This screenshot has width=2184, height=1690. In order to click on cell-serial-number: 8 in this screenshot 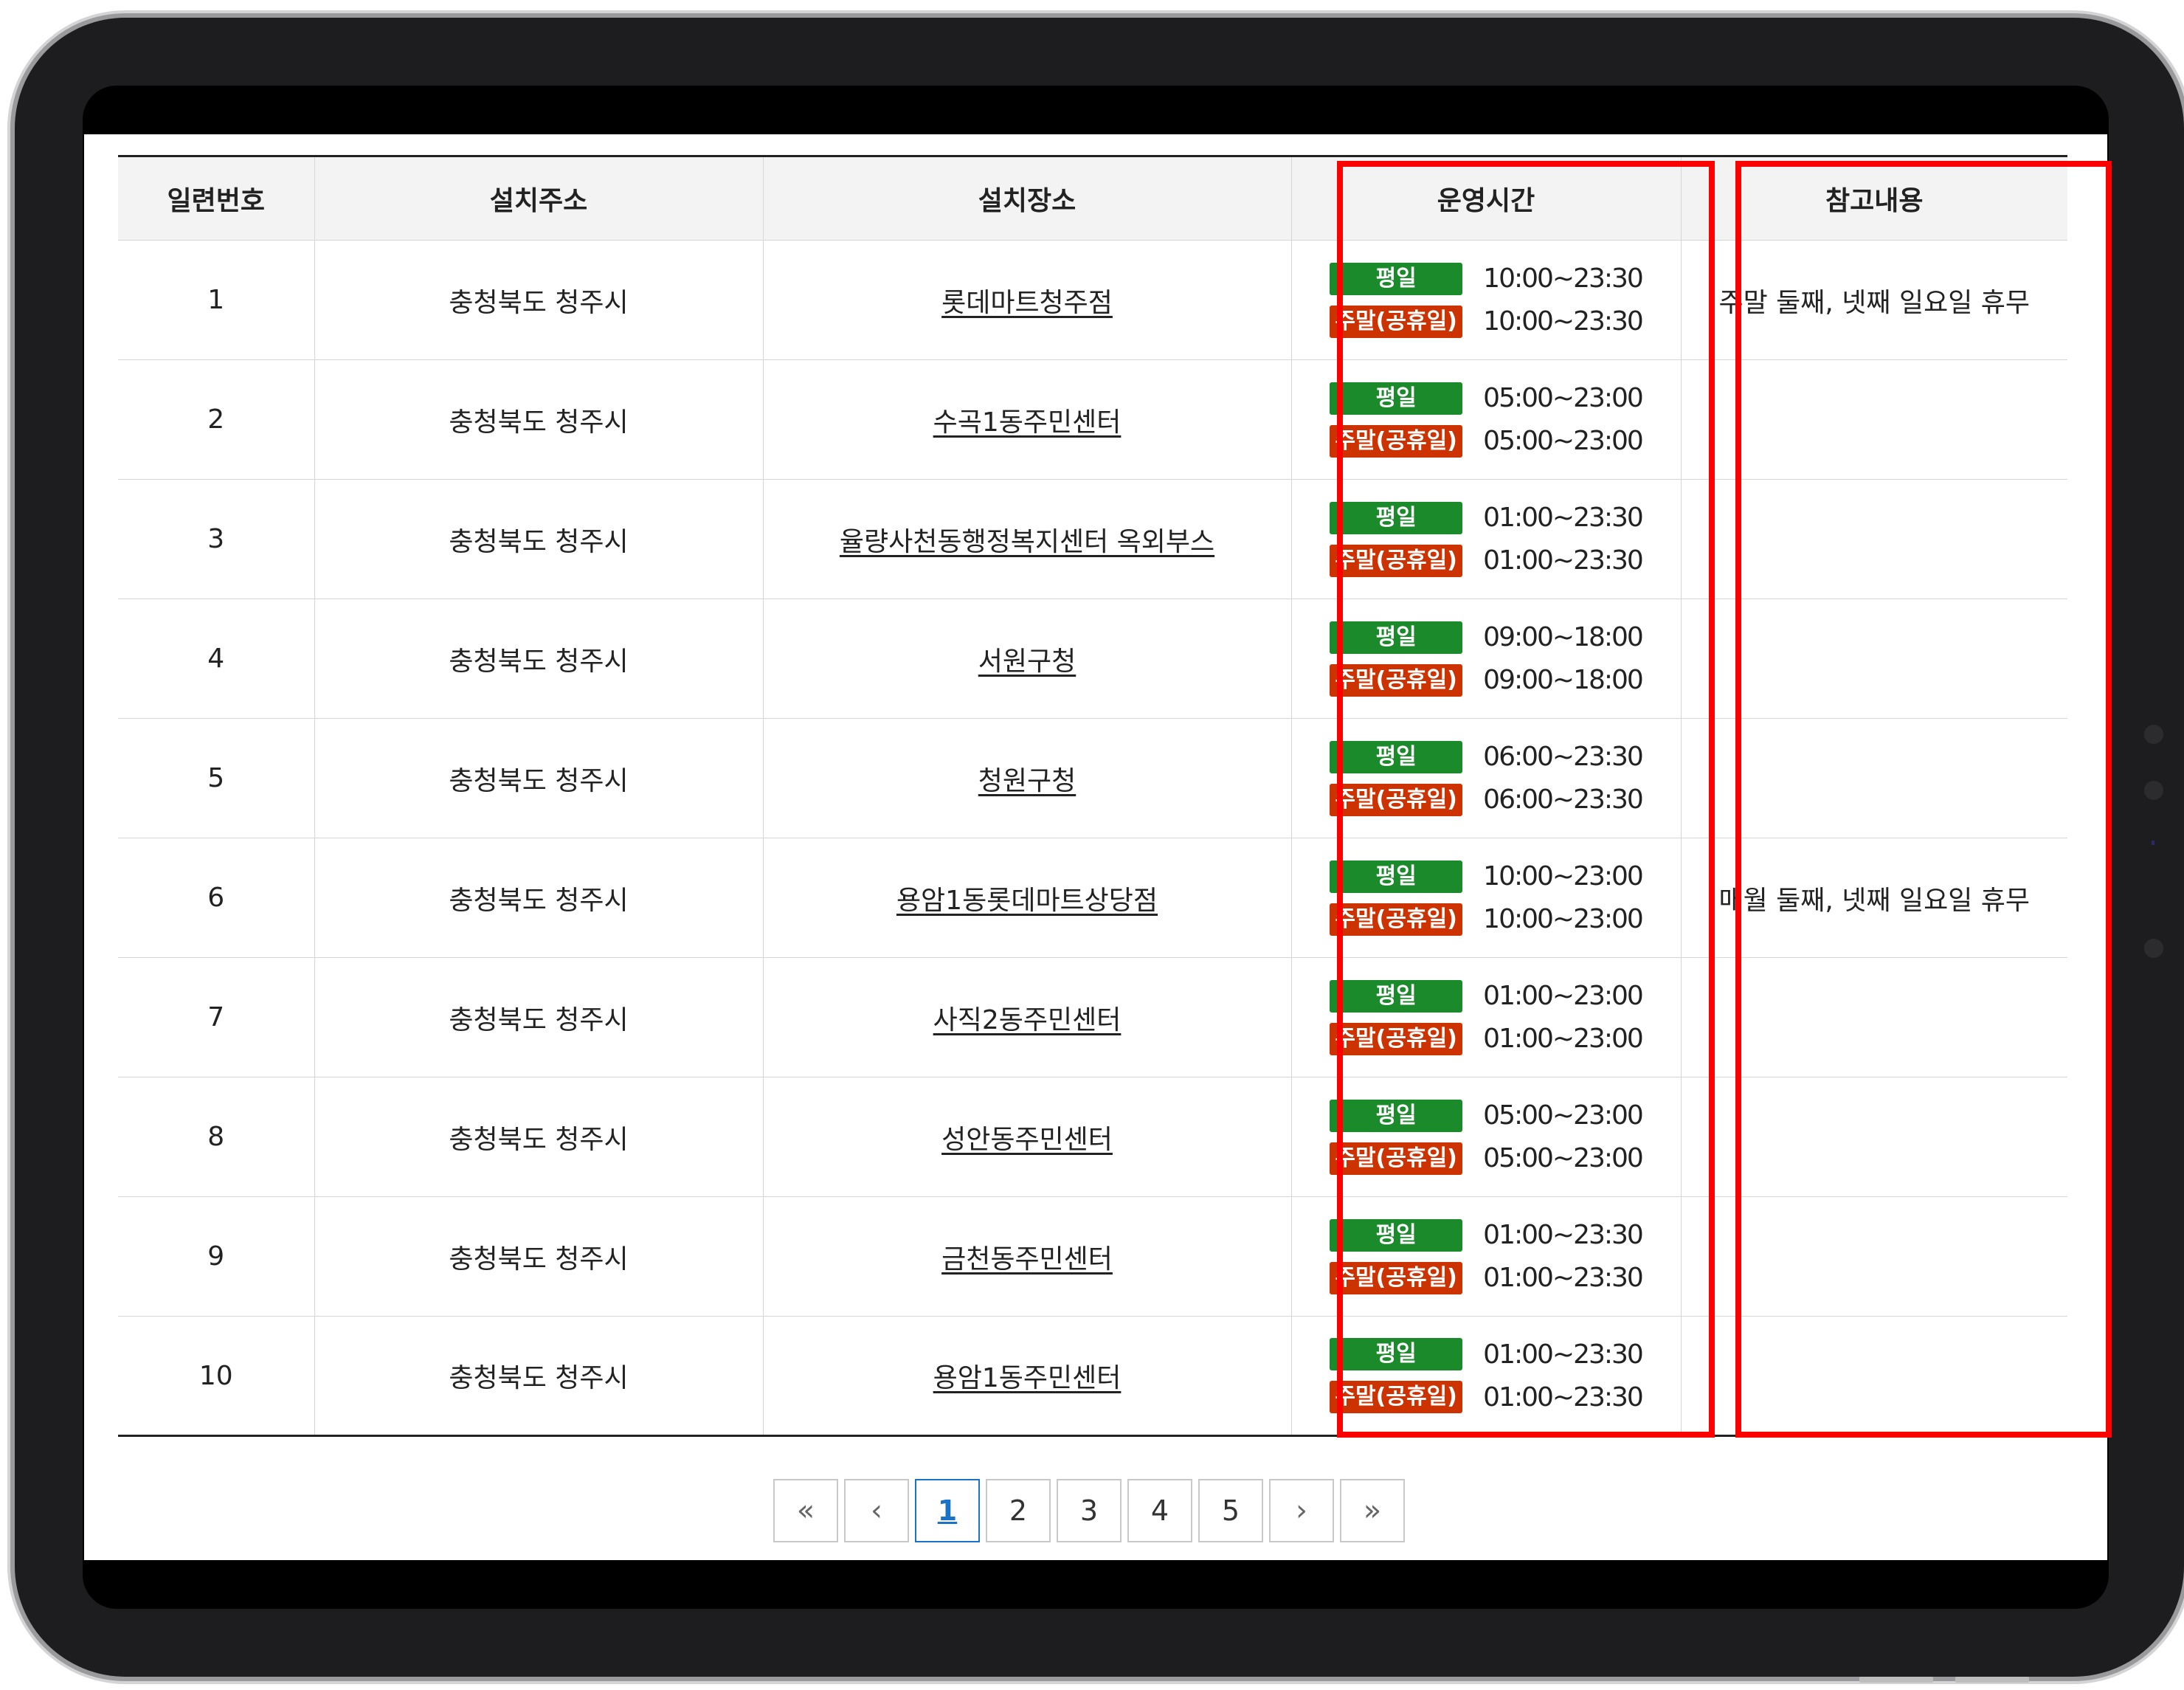, I will do `click(216, 1137)`.